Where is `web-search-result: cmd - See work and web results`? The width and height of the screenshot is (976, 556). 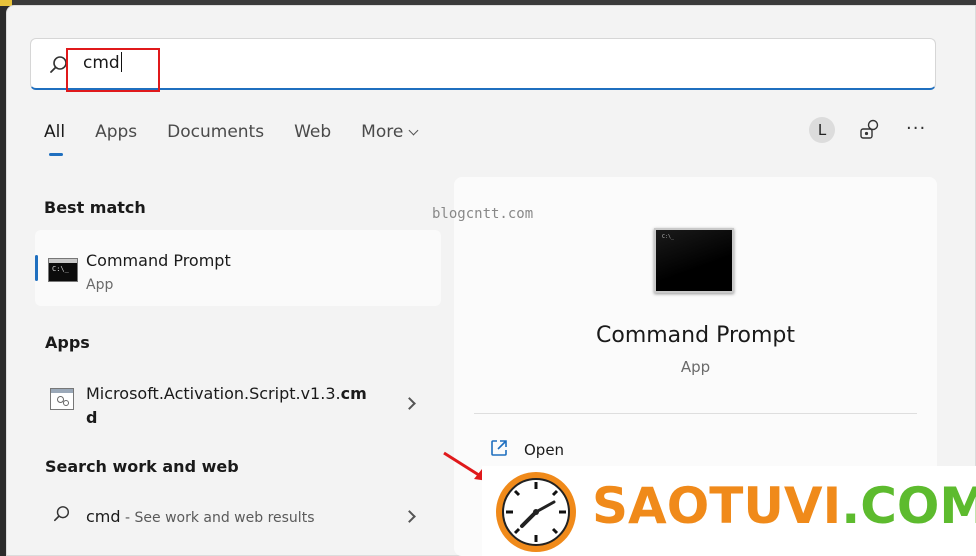
web-search-result: cmd - See work and web results is located at coordinates (200, 516).